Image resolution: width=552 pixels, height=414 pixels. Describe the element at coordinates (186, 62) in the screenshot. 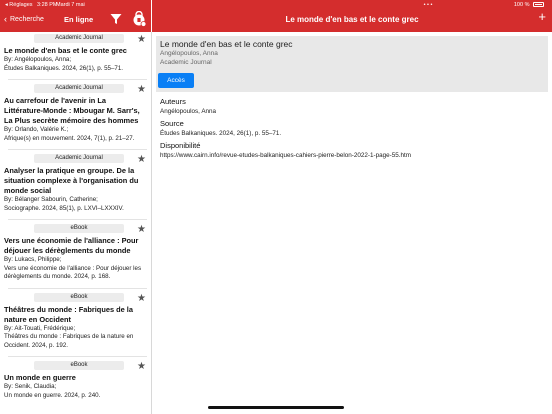

I see `record-summary-type: Academic Journal` at that location.